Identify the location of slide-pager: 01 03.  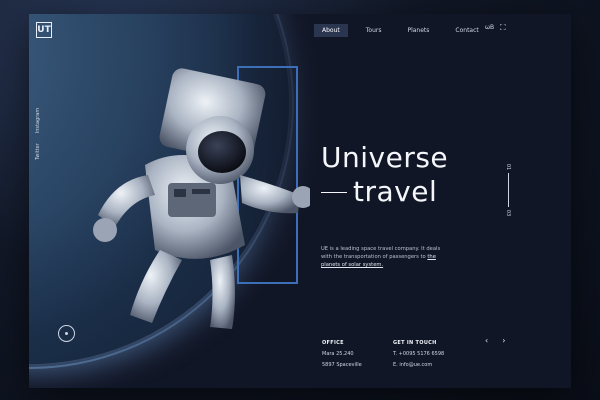
(508, 190).